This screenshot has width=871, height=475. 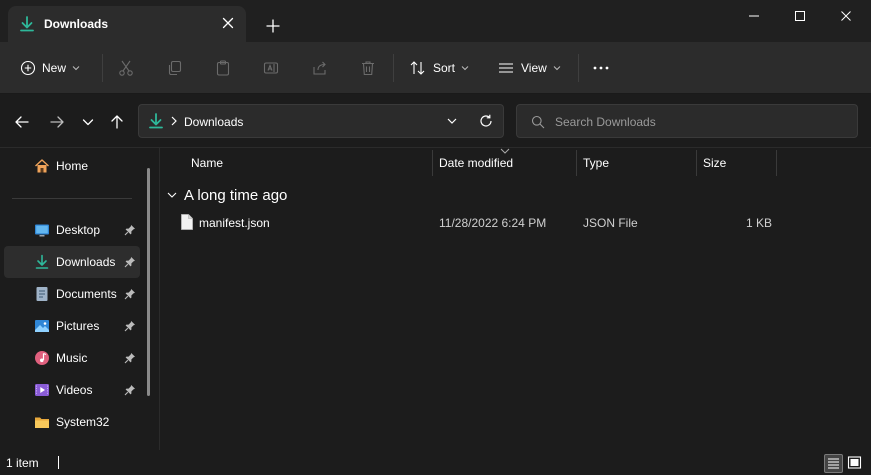 I want to click on cut-button, so click(x=126, y=68).